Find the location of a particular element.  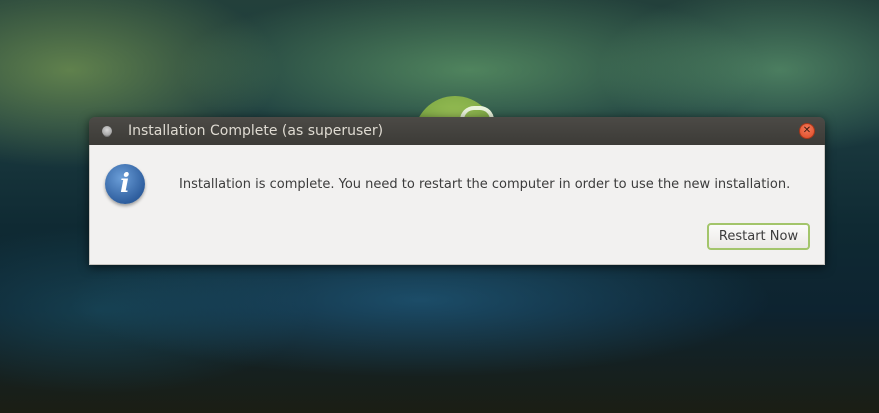

restart-now-button: Restart Now is located at coordinates (758, 236).